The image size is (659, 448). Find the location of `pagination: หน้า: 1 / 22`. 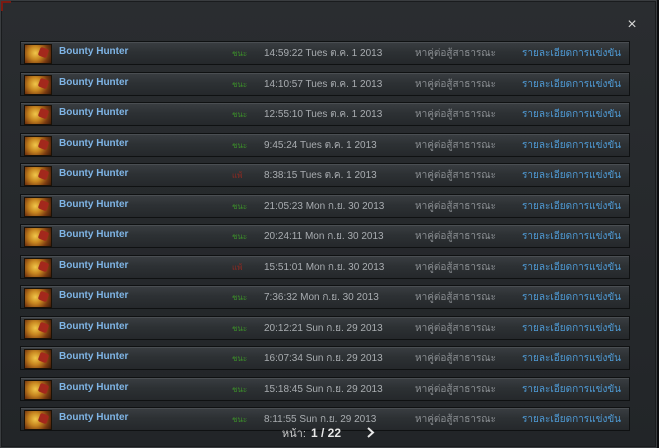

pagination: หน้า: 1 / 22 is located at coordinates (328, 433).